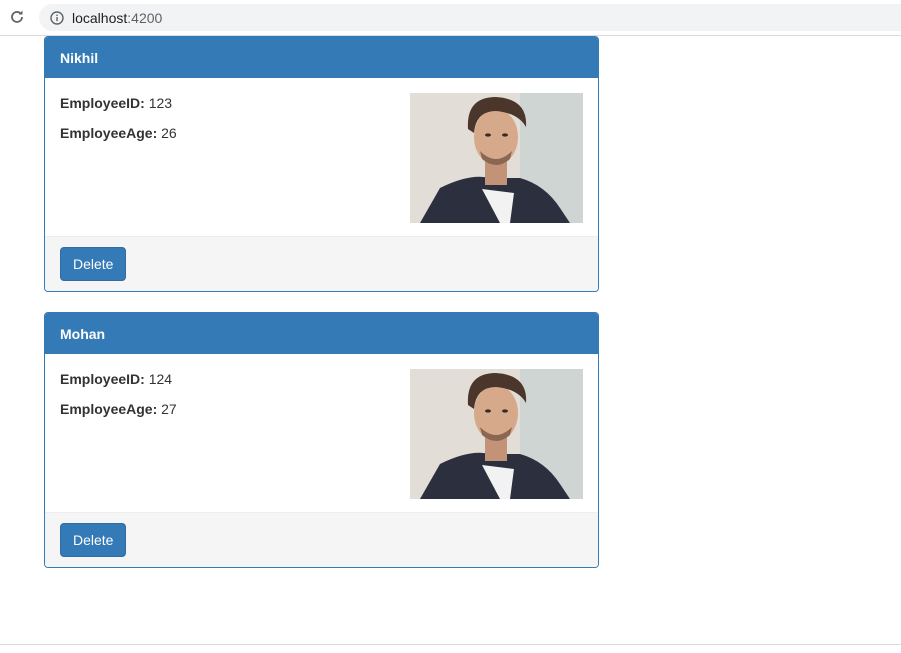 This screenshot has width=901, height=653. What do you see at coordinates (160, 379) in the screenshot?
I see `employee-id-value: 124` at bounding box center [160, 379].